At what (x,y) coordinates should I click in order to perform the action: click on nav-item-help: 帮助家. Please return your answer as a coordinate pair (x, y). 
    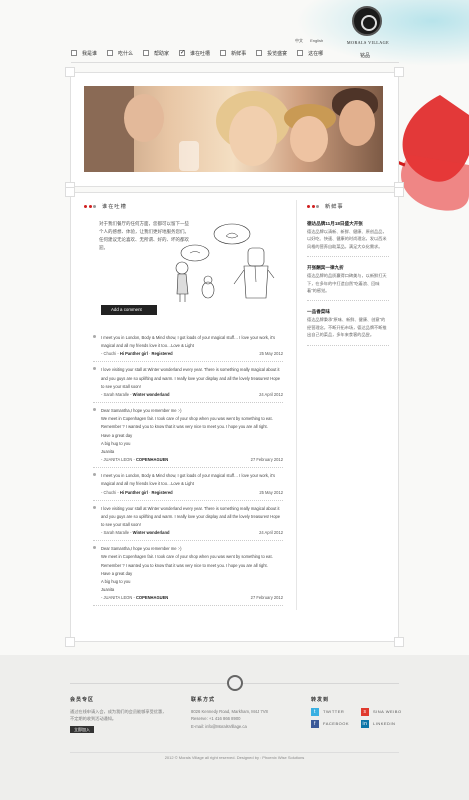
    Looking at the image, I should click on (161, 53).